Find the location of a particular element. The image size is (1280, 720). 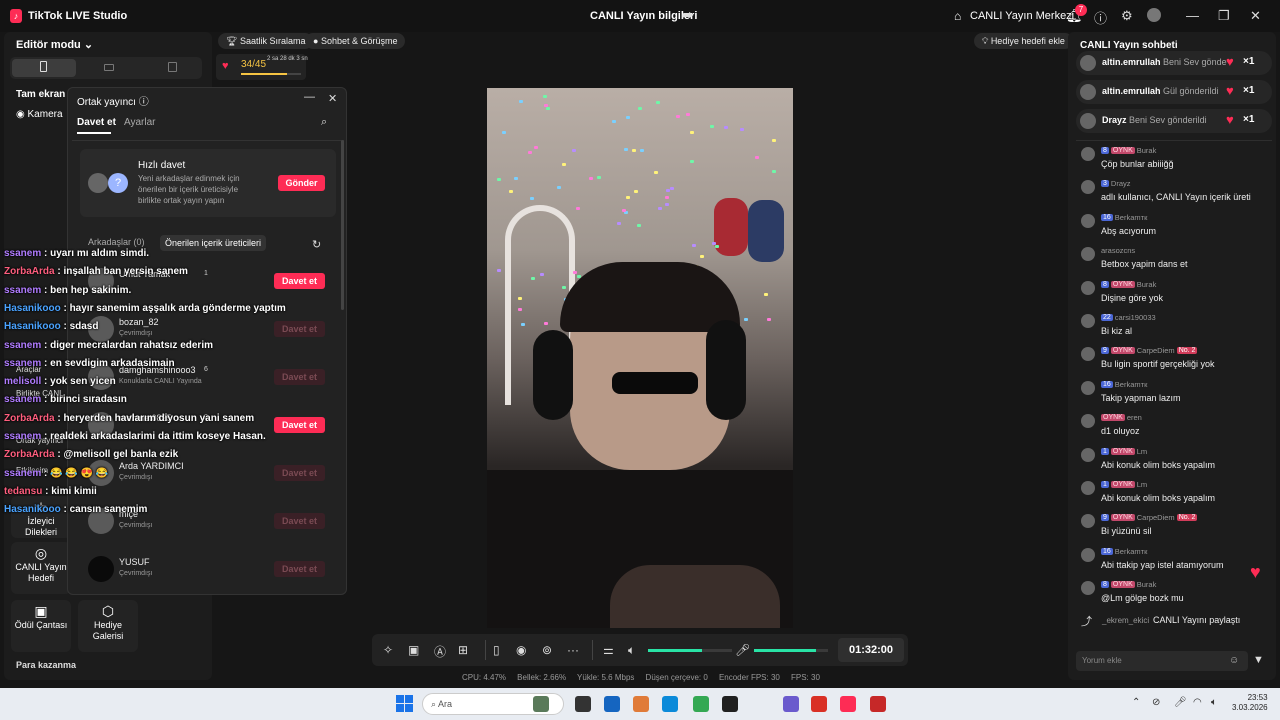

edge-icon is located at coordinates (670, 704).